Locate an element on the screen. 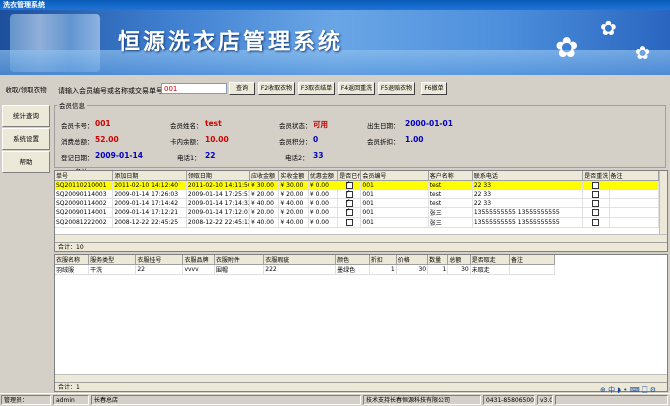 The height and width of the screenshot is (406, 670). item-col-header: 总额 is located at coordinates (459, 260).